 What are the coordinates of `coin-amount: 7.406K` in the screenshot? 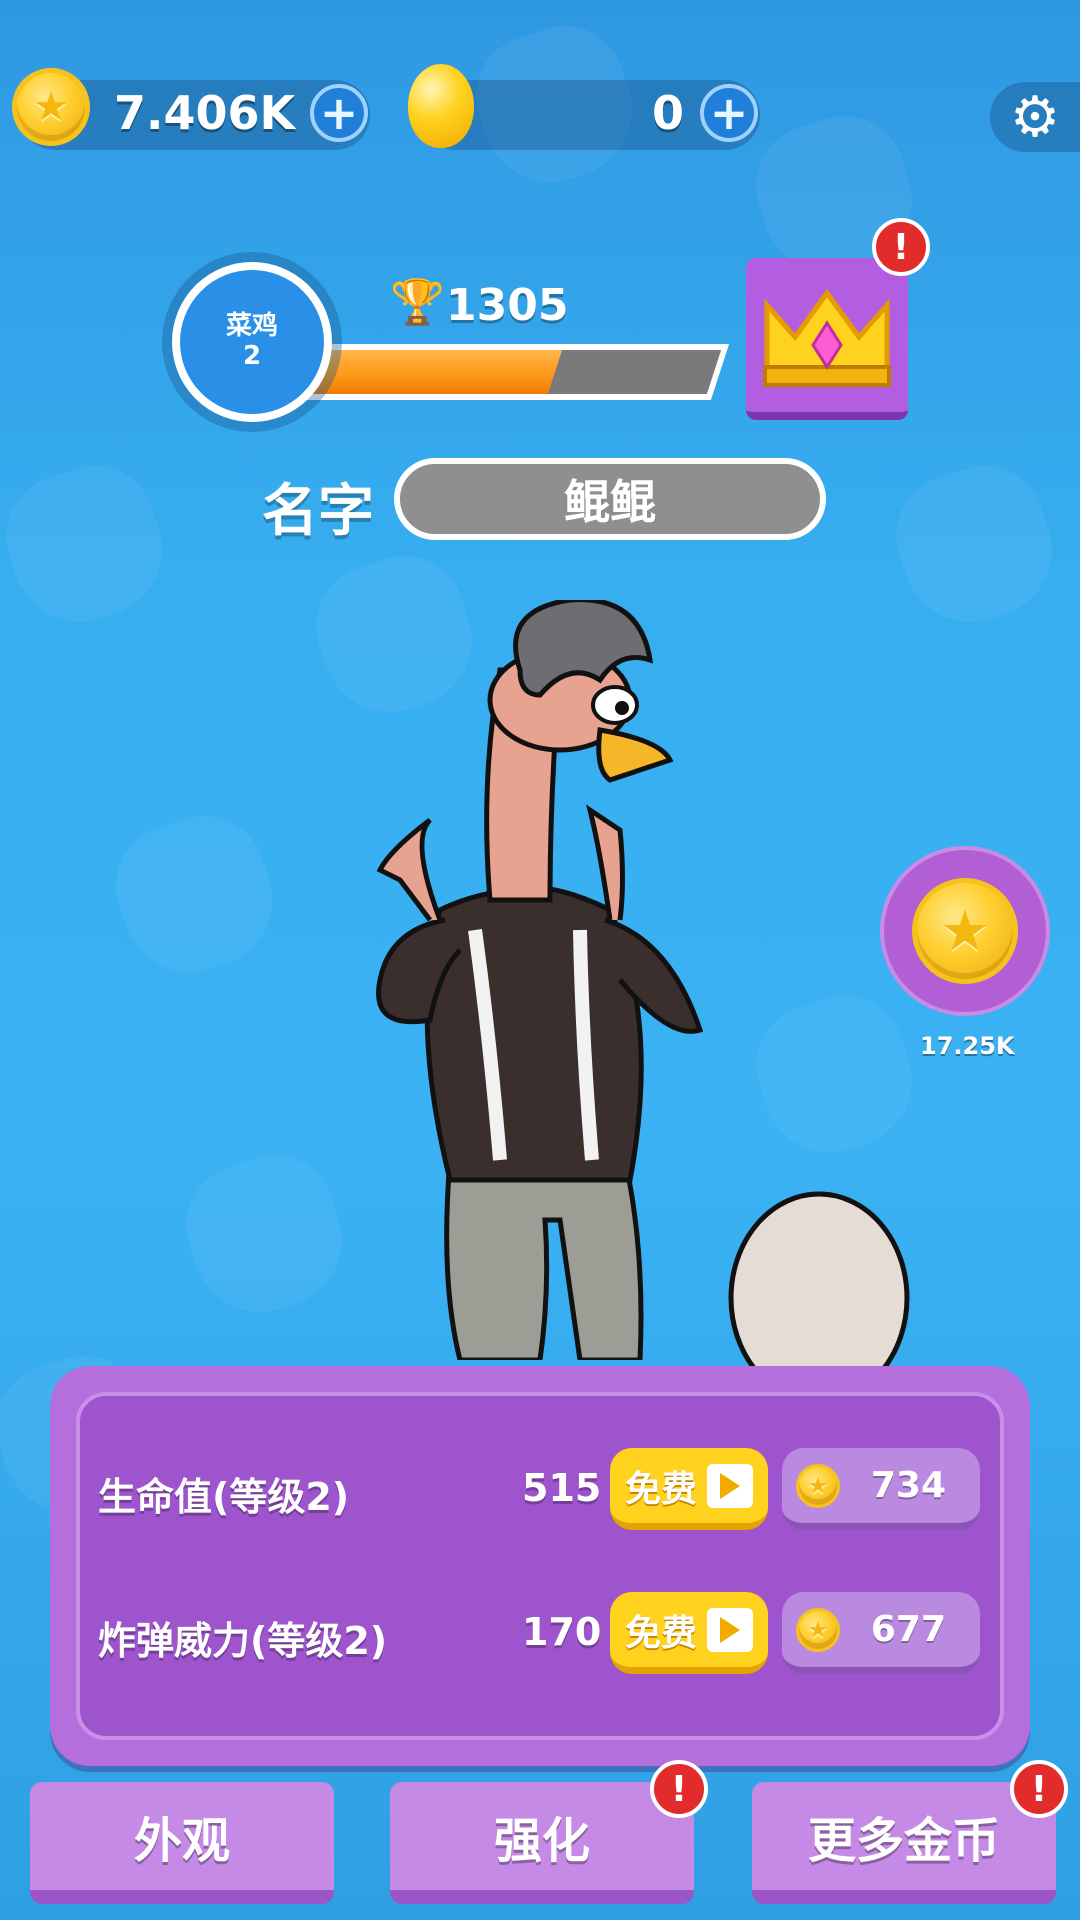 It's located at (205, 113).